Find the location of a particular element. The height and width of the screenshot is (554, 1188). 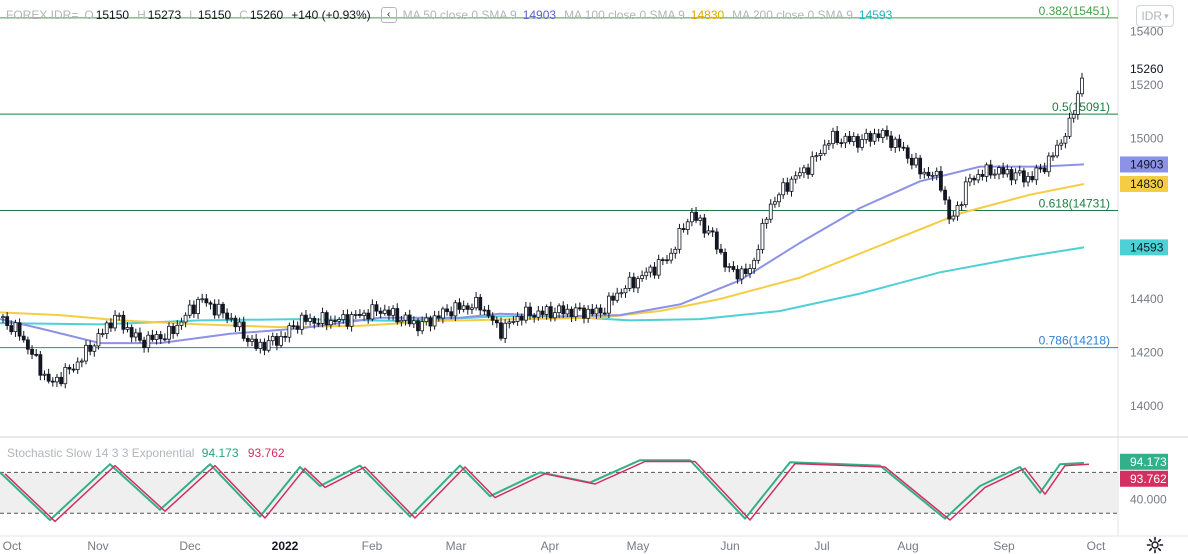

collapse-legend-button: ‹ is located at coordinates (388, 15).